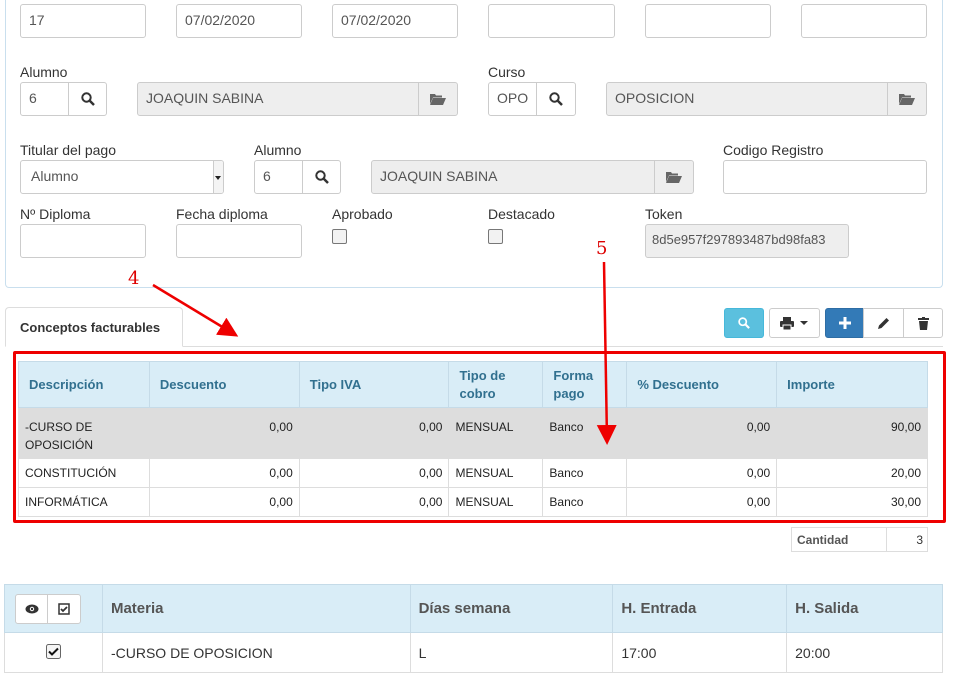  What do you see at coordinates (68, 150) in the screenshot?
I see `titular-label: Titular del pago` at bounding box center [68, 150].